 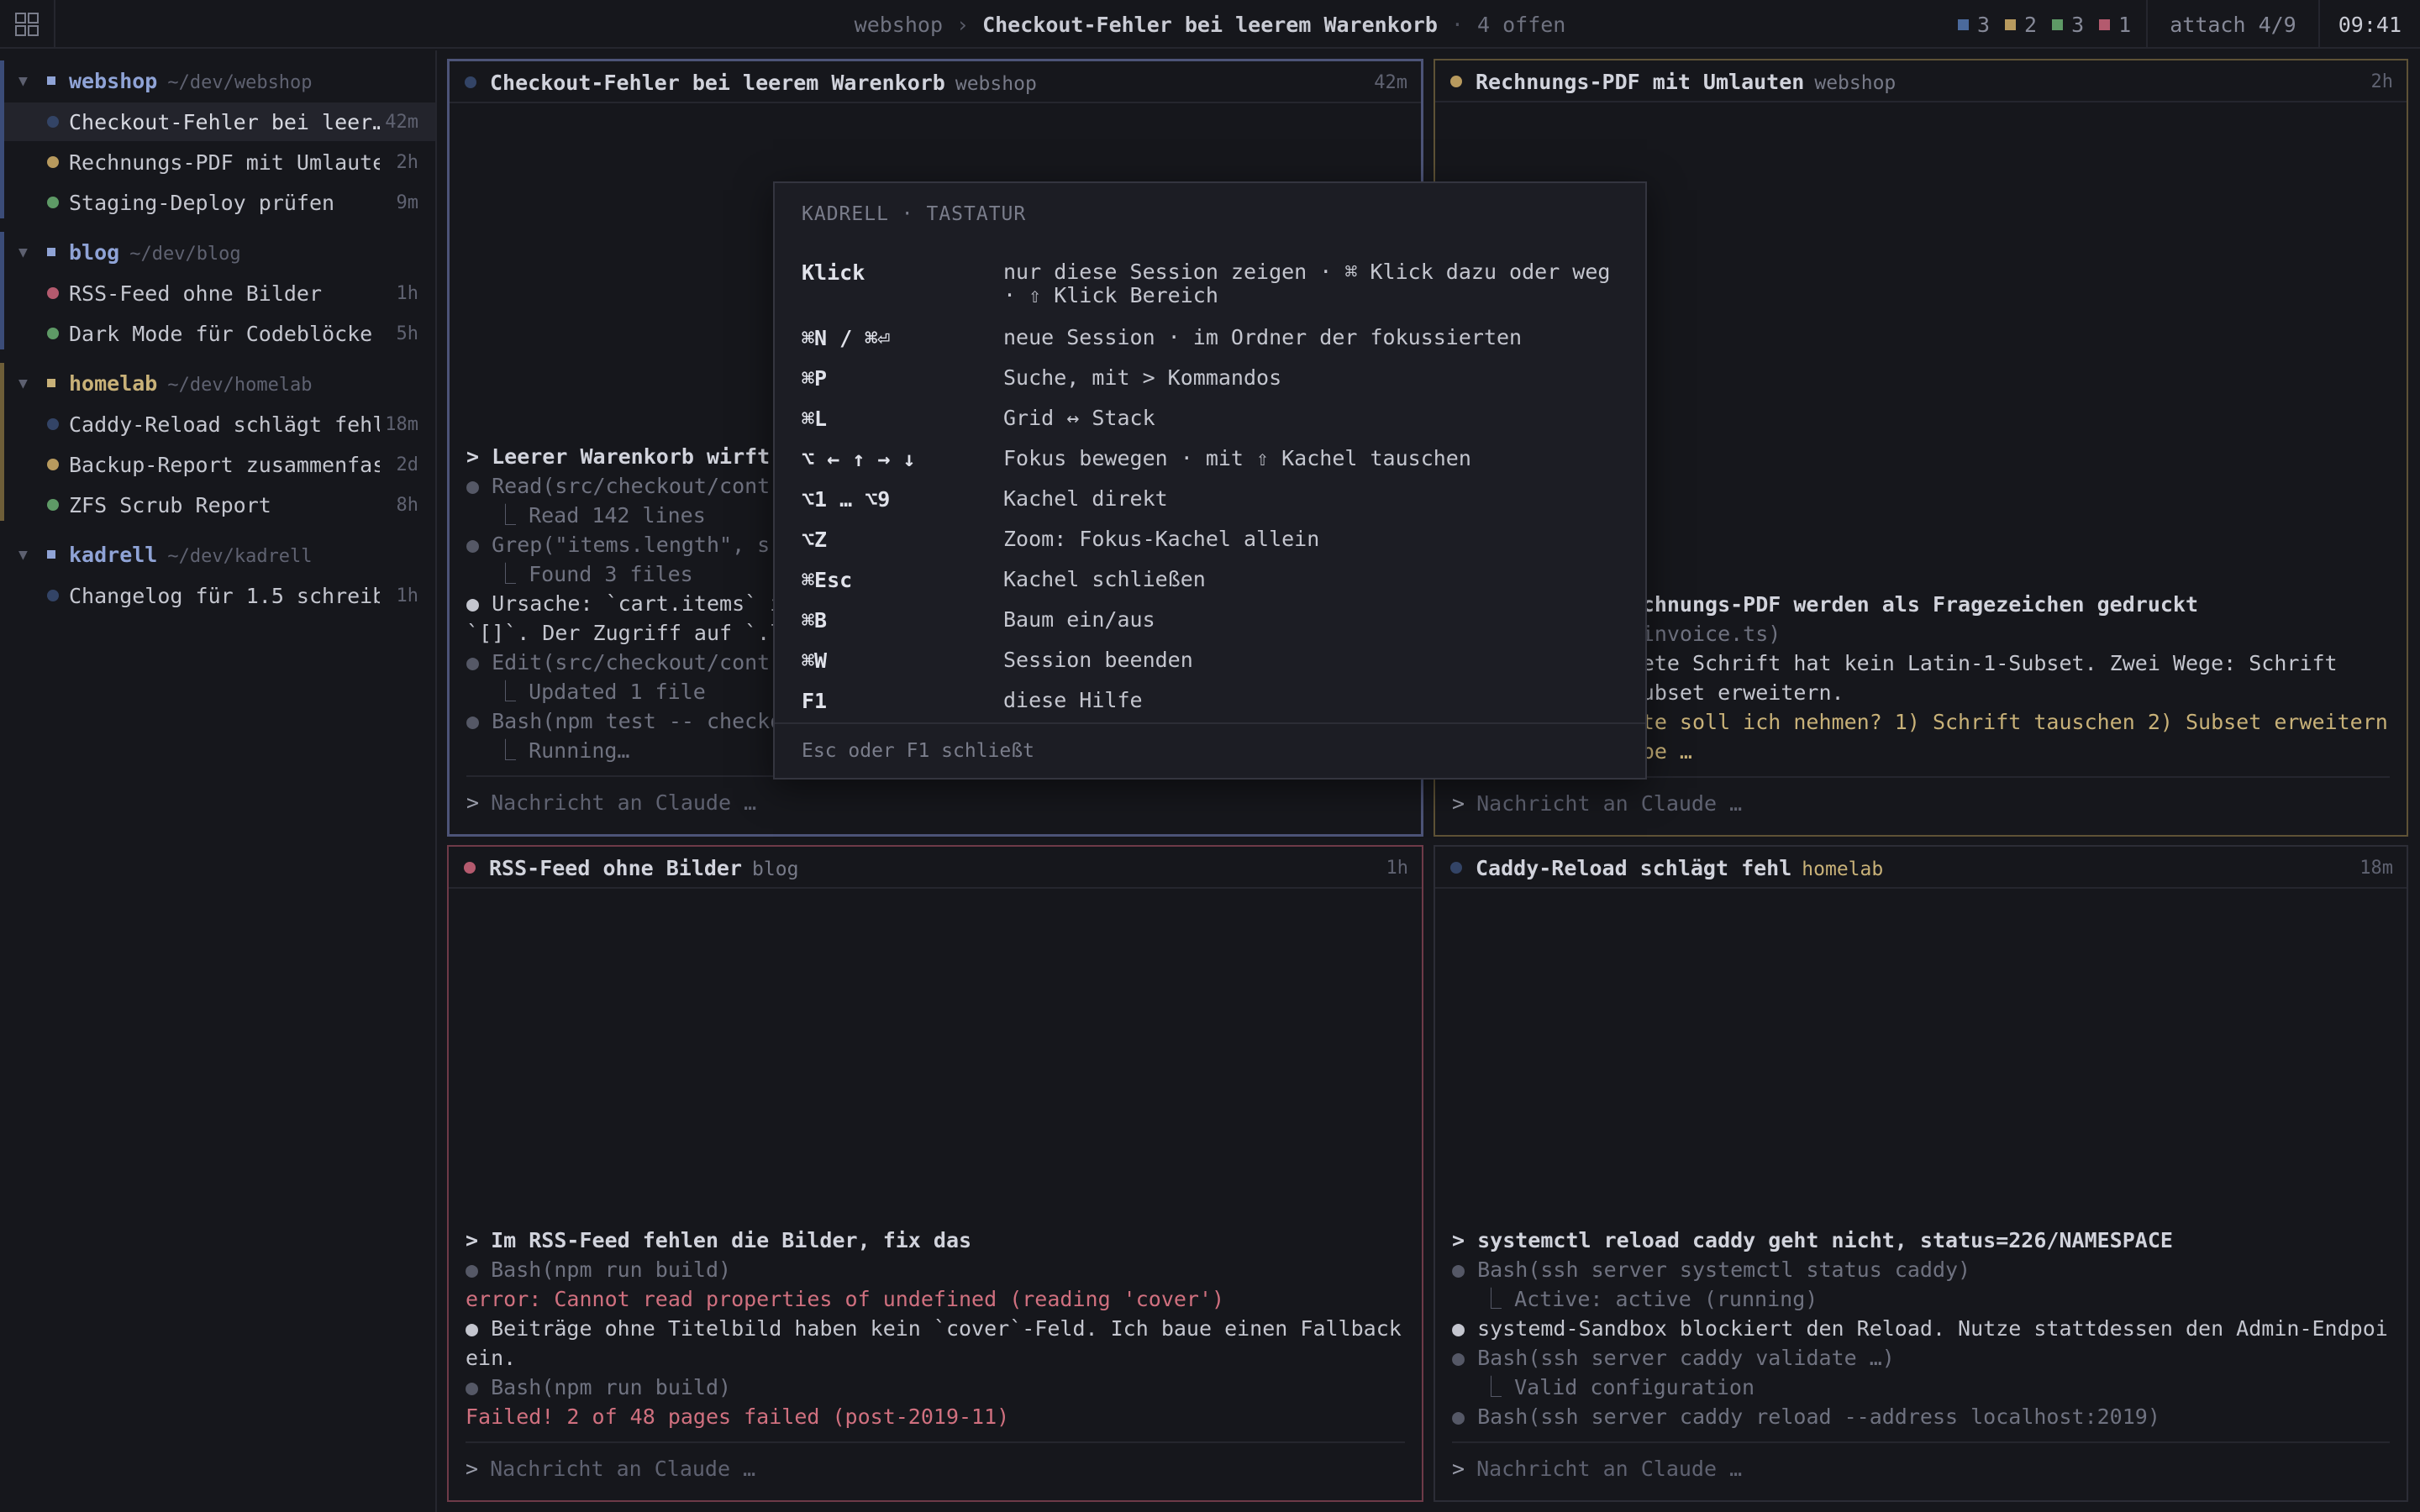 What do you see at coordinates (996, 84) in the screenshot?
I see `tile-project: webshop` at bounding box center [996, 84].